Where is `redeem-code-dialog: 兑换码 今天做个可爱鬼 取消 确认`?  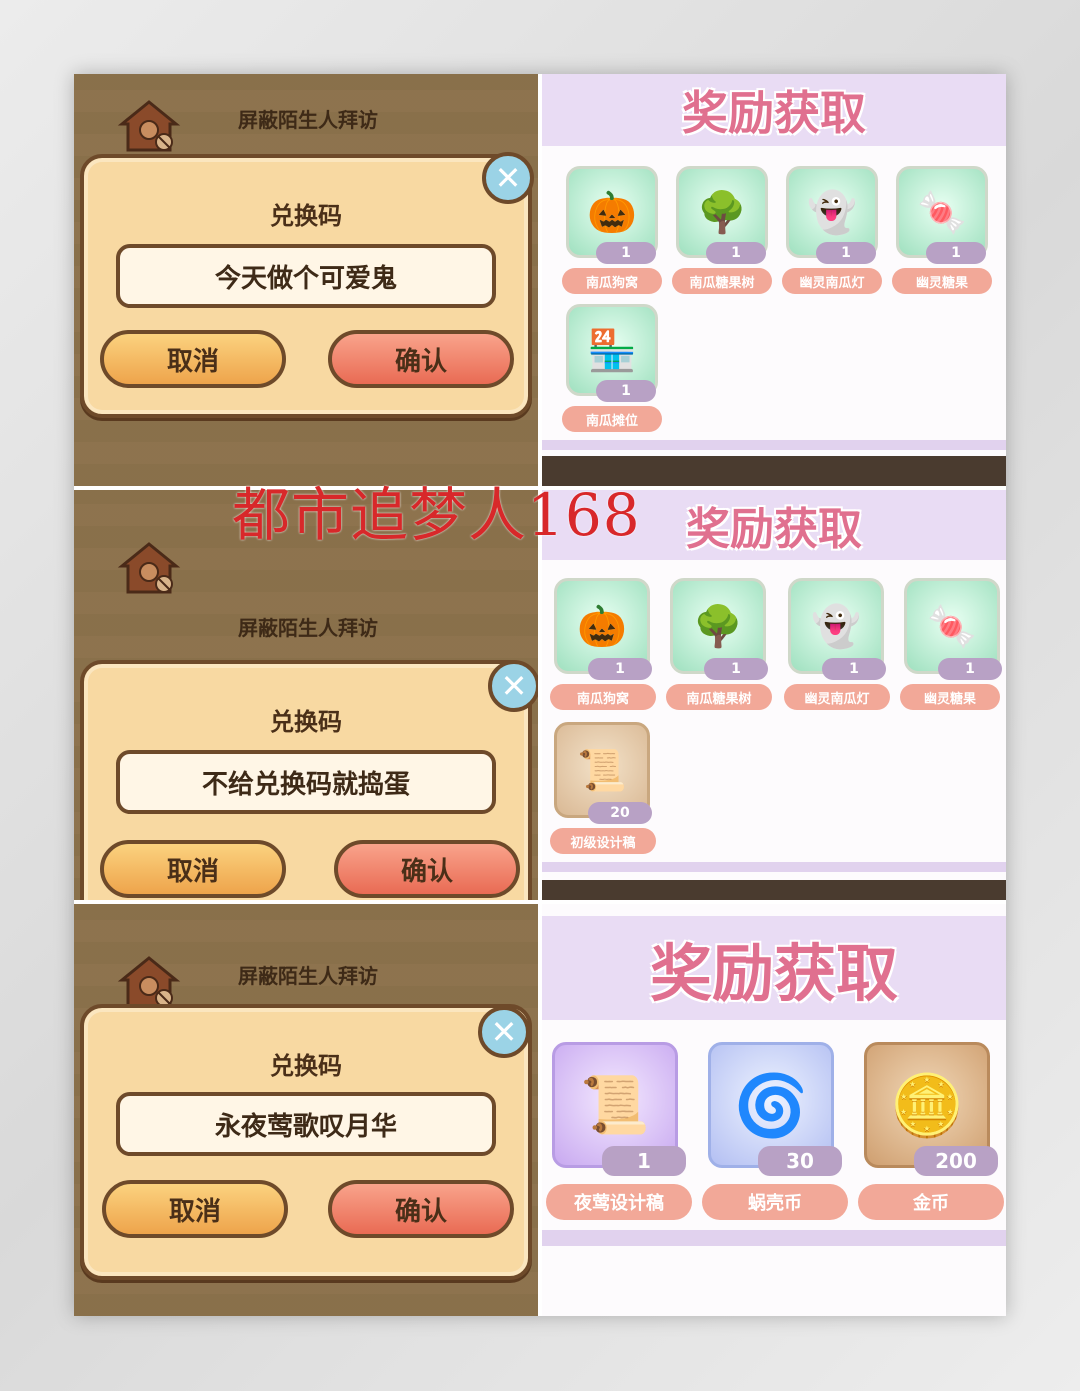
redeem-code-dialog: 兑换码 今天做个可爱鬼 取消 确认 is located at coordinates (306, 286).